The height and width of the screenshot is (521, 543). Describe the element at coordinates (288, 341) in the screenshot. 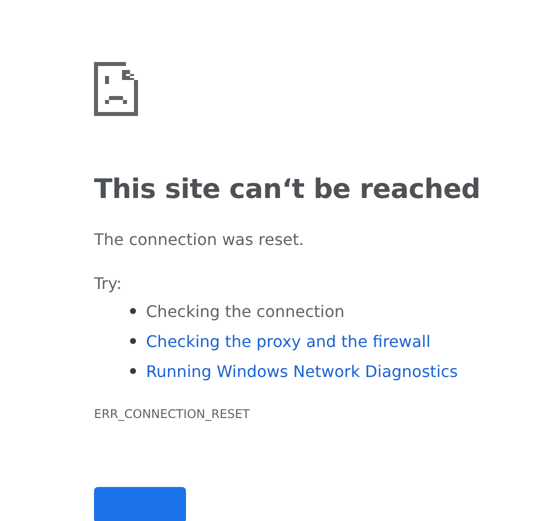

I see `suggestion-link: Checking the proxy and the firewall` at that location.